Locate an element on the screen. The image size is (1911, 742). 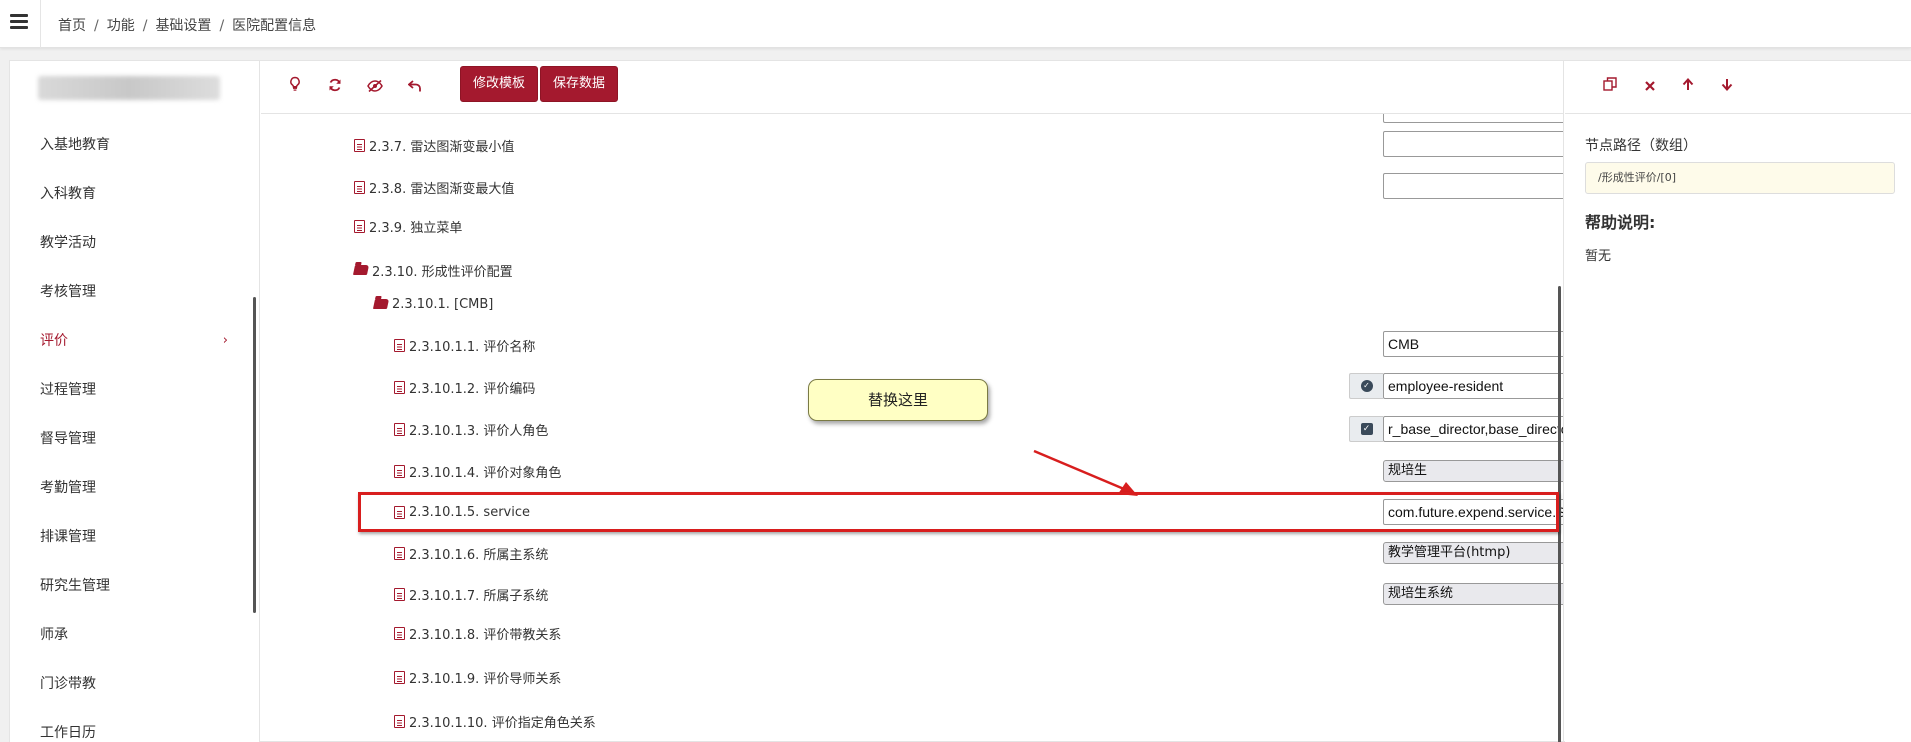
eval-name-input: CMB is located at coordinates (1473, 344).